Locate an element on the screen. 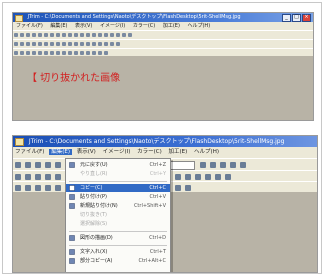 This screenshot has height=276, width=324. tile-icon is located at coordinates (106, 44).